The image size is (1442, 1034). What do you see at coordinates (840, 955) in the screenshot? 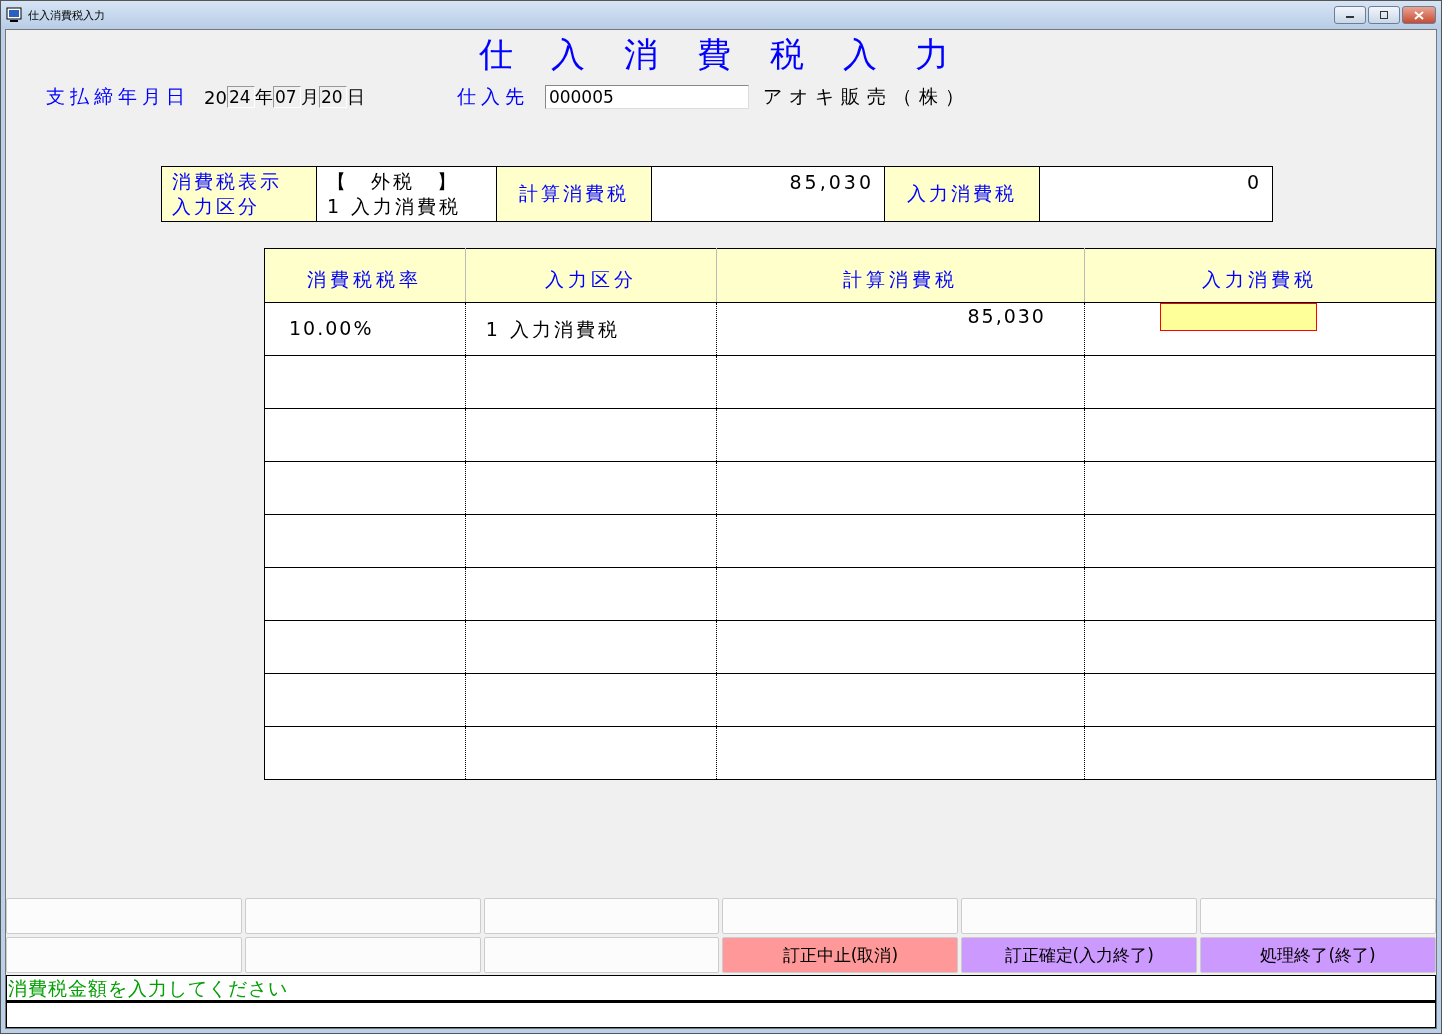
I see `function-key: 訂正中止(取消)` at bounding box center [840, 955].